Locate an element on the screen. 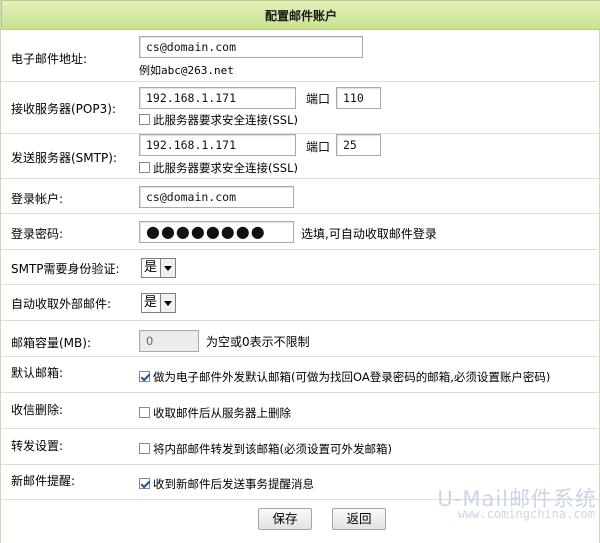 Image resolution: width=600 pixels, height=543 pixels. delete-after-label: 收信删除: is located at coordinates (37, 410).